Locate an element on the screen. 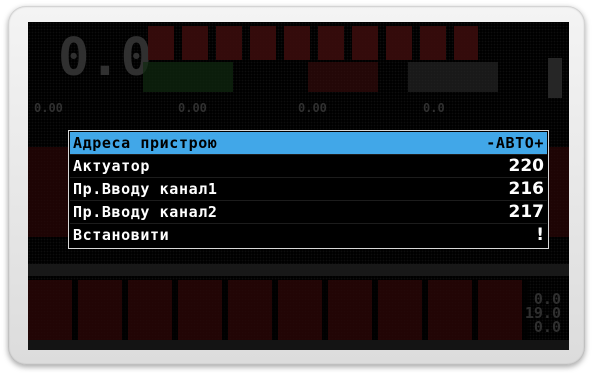  menu-item-label: Пр.Вводу канал2 is located at coordinates (145, 212).